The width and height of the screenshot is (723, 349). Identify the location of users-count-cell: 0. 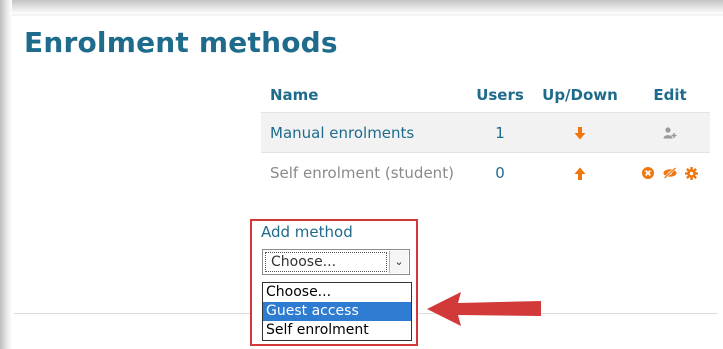
(500, 173).